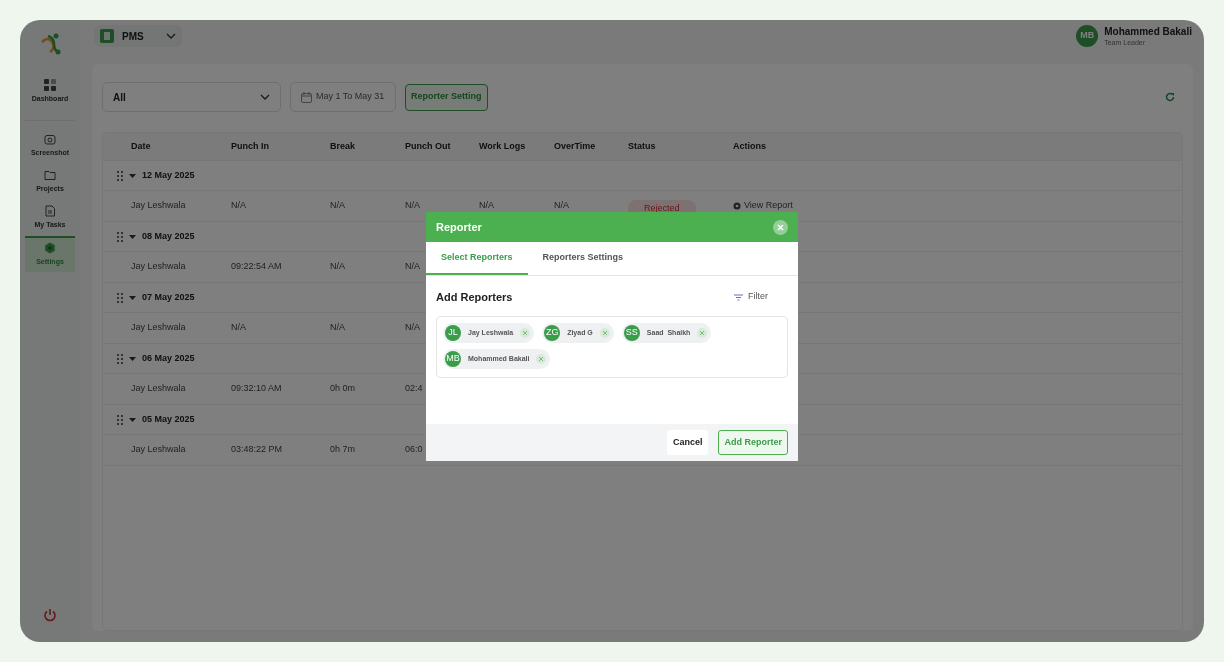  What do you see at coordinates (575, 146) in the screenshot?
I see `column-header: OverTime` at bounding box center [575, 146].